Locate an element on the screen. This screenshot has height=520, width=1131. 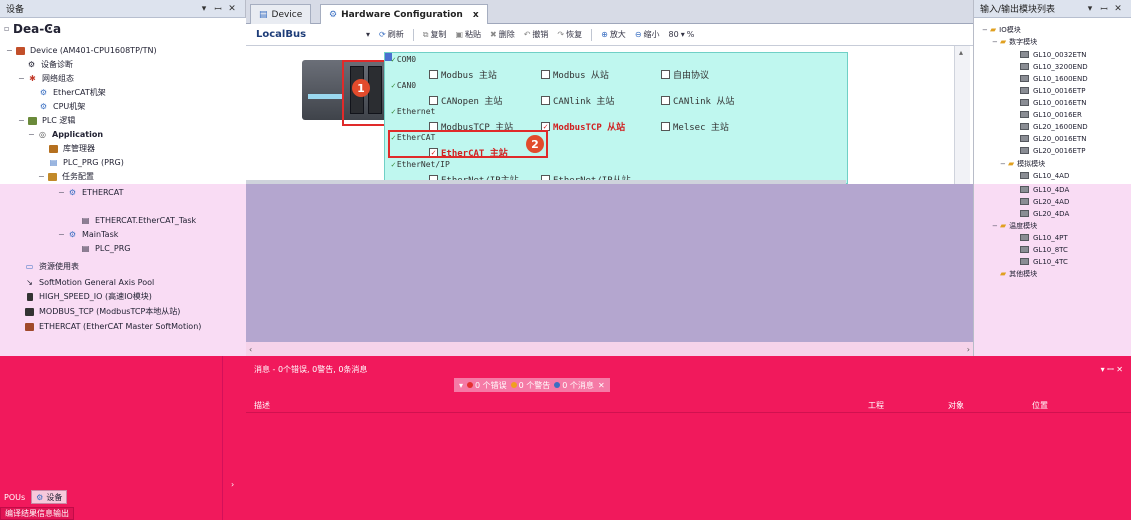
tree-item-ethercat-rack: ⚙ EtherCAT机架 is located at coordinates (72, 92).